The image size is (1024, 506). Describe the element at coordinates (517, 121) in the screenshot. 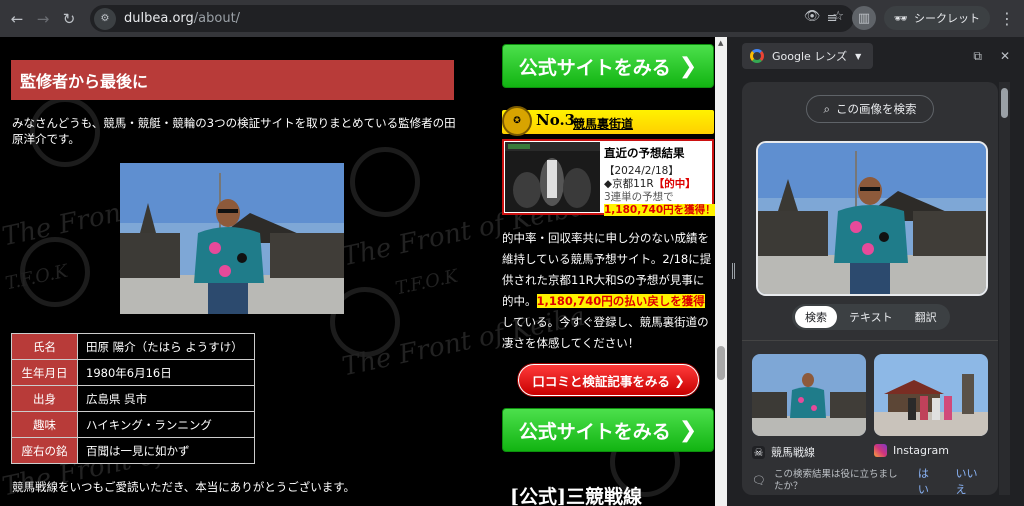

I see `rank-medal-icon: ✪` at that location.